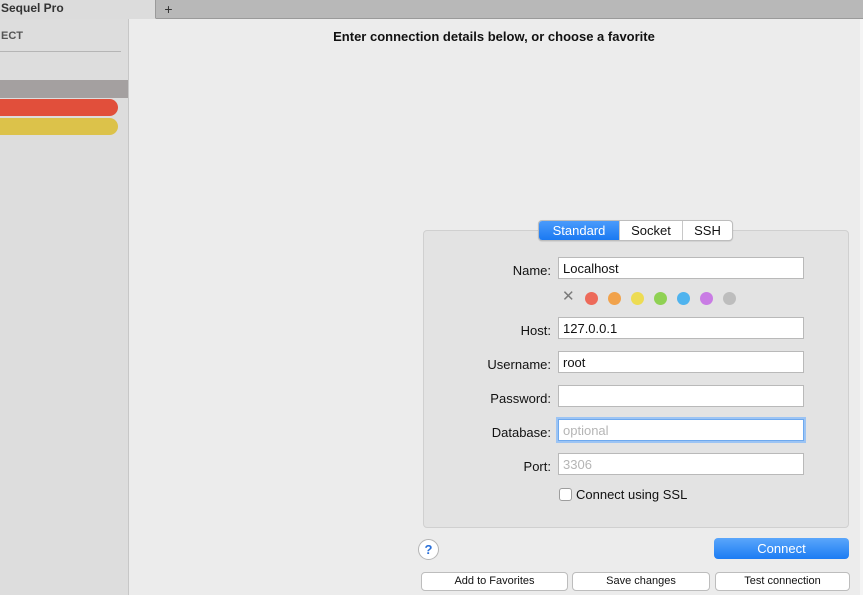 The image size is (863, 595). Describe the element at coordinates (681, 362) in the screenshot. I see `username-field` at that location.